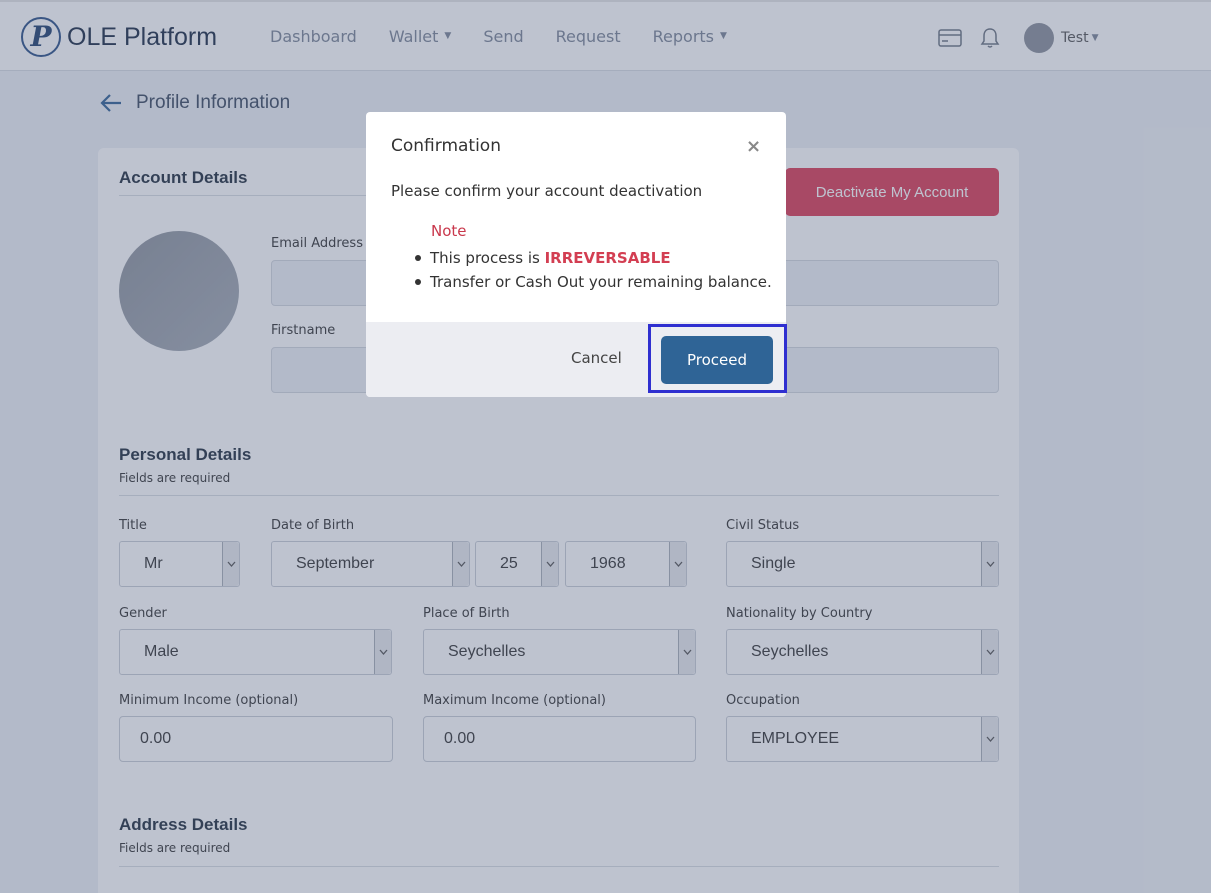 The width and height of the screenshot is (1211, 893). I want to click on close-icon: ×, so click(753, 146).